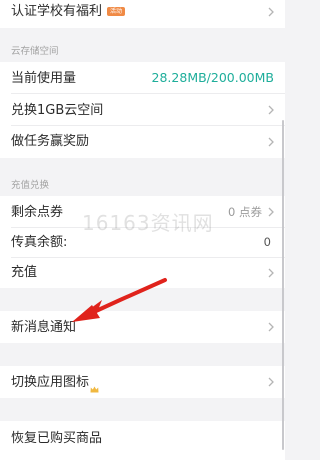  Describe the element at coordinates (57, 11) in the screenshot. I see `verify-school-label: 认证学校有福利` at that location.